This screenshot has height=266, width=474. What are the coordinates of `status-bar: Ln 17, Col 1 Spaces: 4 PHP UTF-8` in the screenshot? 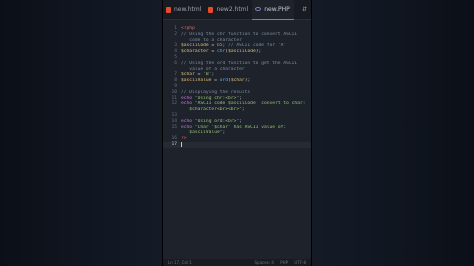 It's located at (237, 262).